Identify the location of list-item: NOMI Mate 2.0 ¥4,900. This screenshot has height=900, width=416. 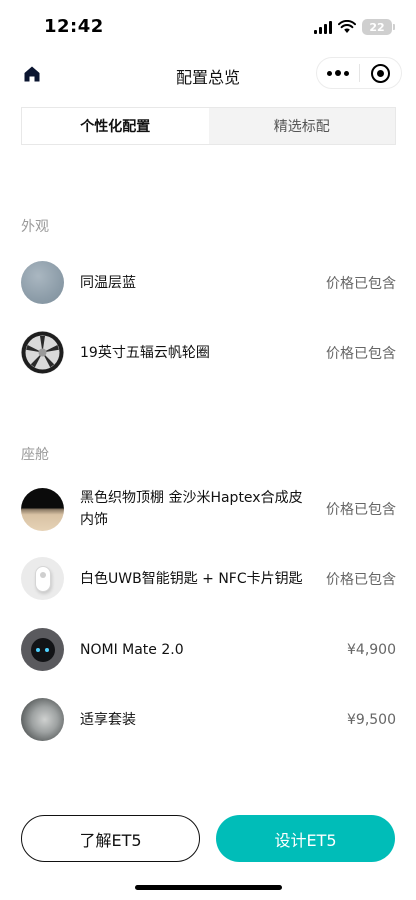
(208, 649).